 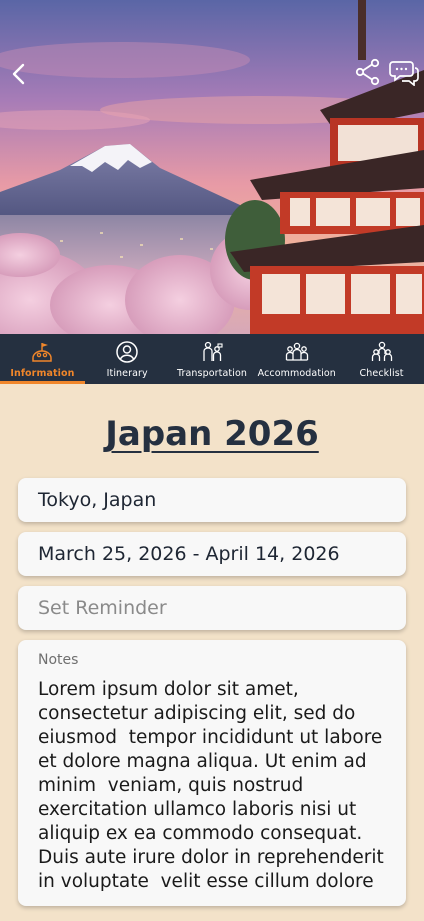 I want to click on travel-people-icon, so click(x=212, y=352).